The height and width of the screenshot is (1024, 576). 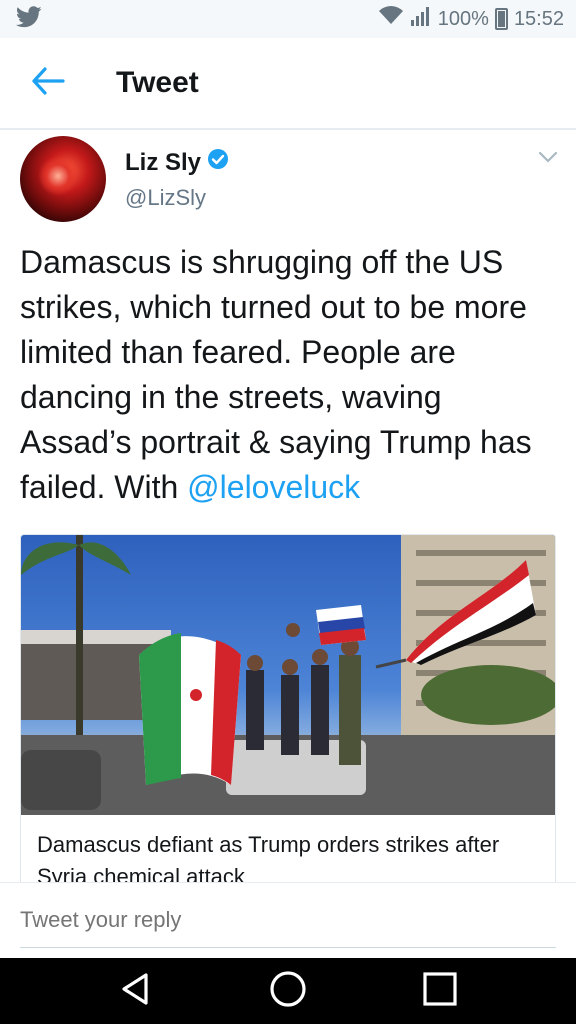 I want to click on verified-badge-icon, so click(x=218, y=162).